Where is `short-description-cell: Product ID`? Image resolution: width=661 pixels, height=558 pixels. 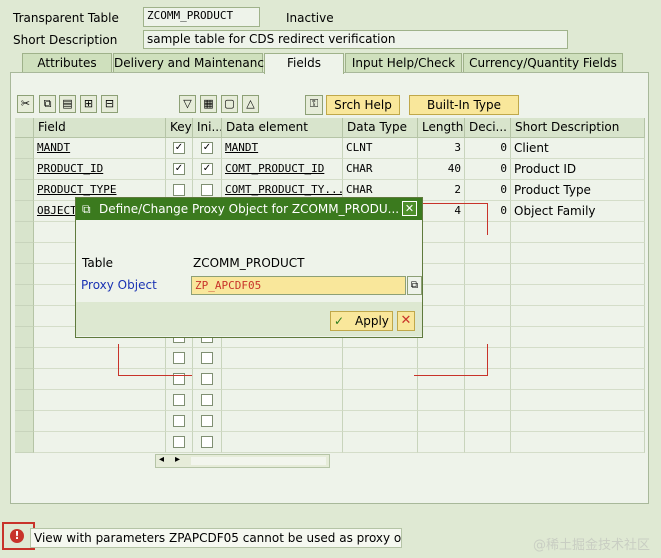
short-description-cell: Product ID is located at coordinates (578, 169).